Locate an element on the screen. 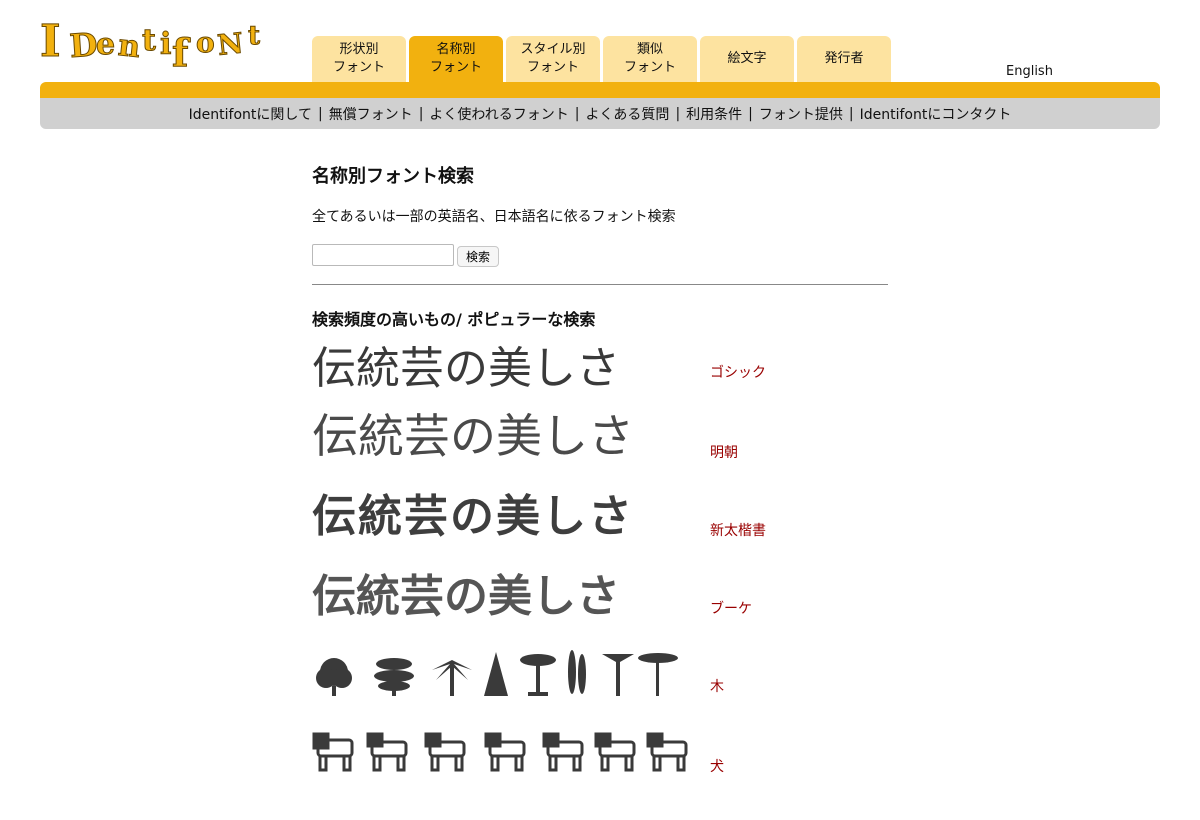 This screenshot has height=820, width=1200. cypress-tree-icon is located at coordinates (577, 672).